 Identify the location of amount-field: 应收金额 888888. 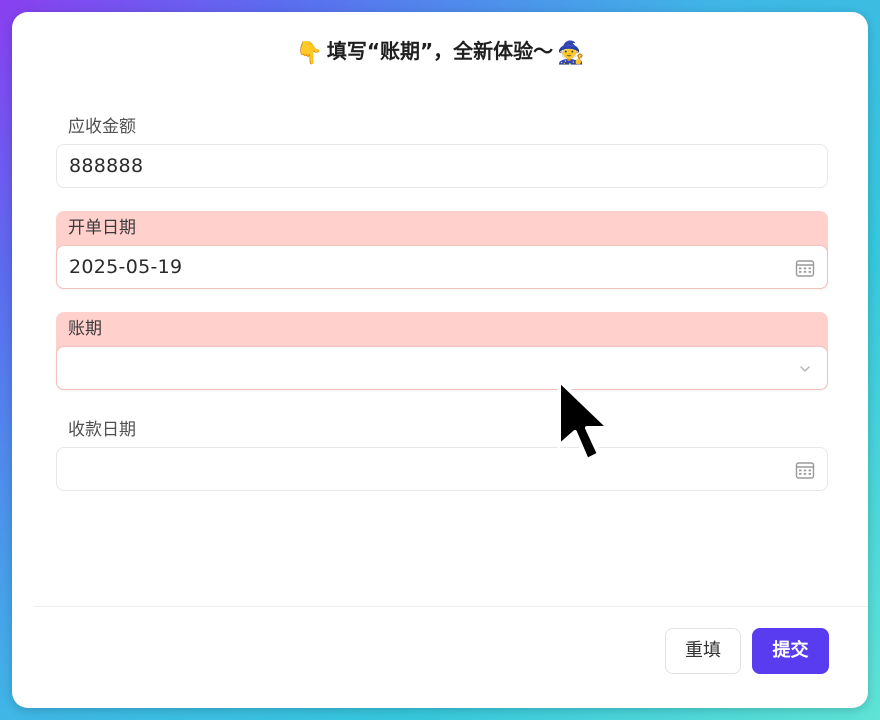
(442, 149).